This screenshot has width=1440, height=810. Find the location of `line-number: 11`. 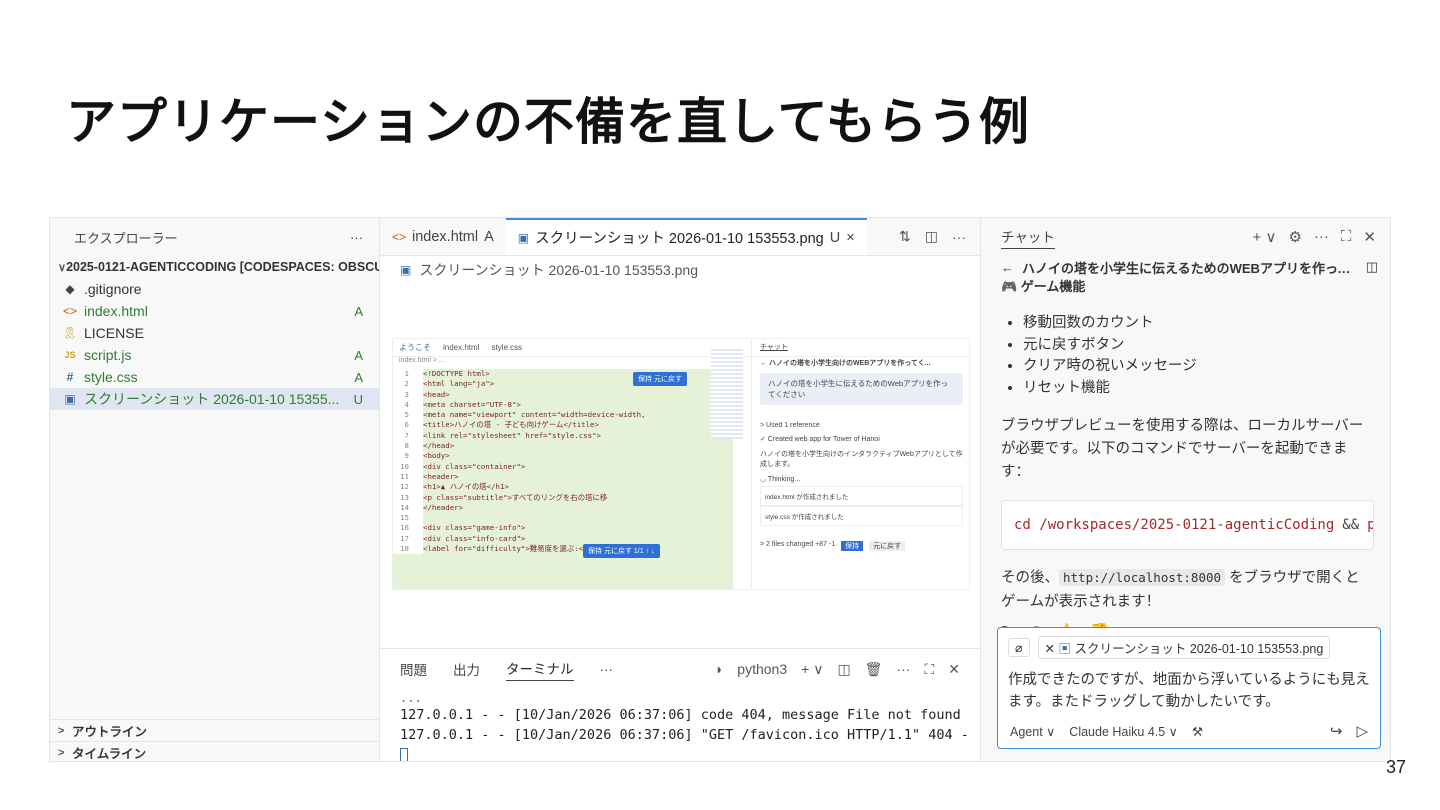

line-number: 11 is located at coordinates (408, 477).